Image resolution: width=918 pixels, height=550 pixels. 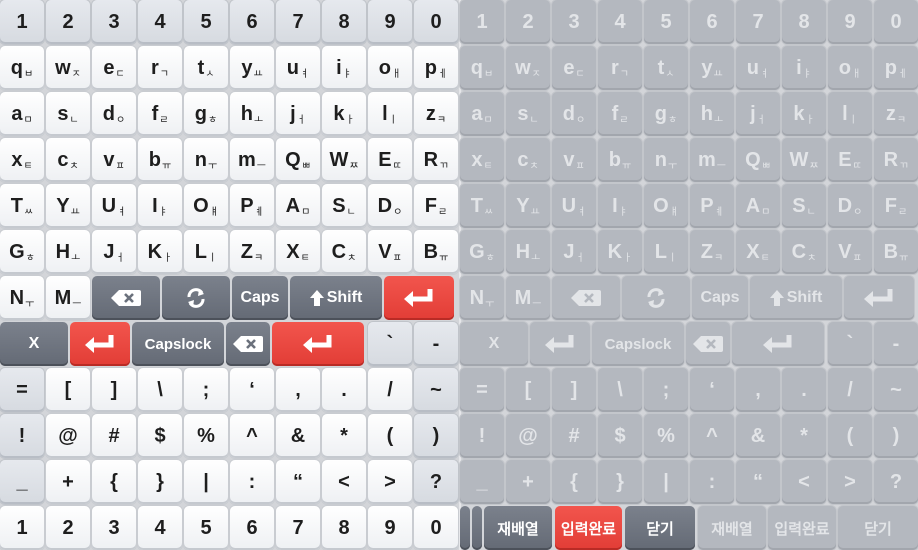 I want to click on key-lbracket: [, so click(x=68, y=390).